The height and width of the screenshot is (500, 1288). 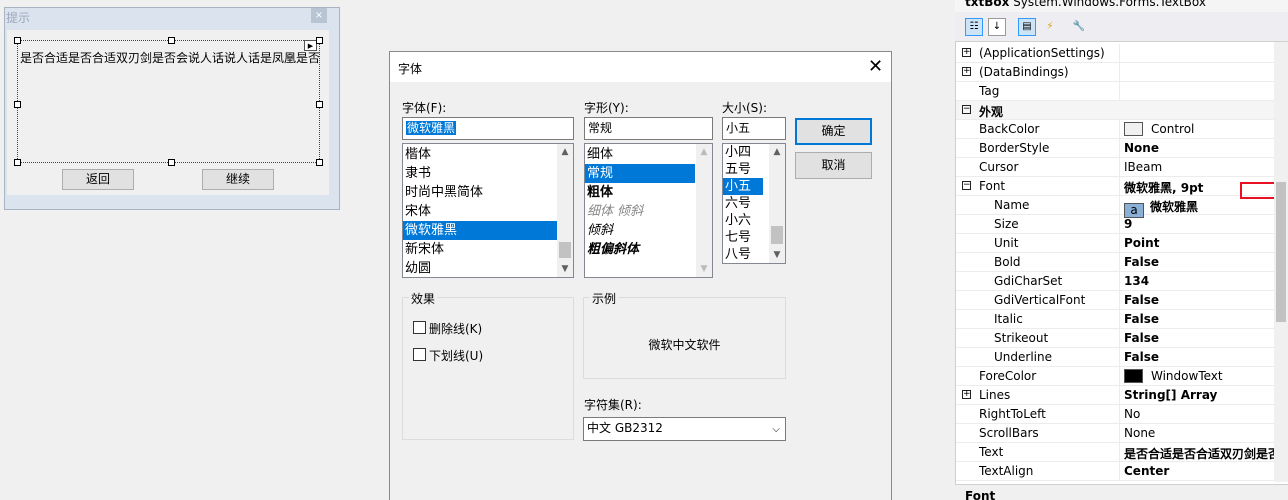 I want to click on list-item: 新宋体, so click(x=488, y=249).